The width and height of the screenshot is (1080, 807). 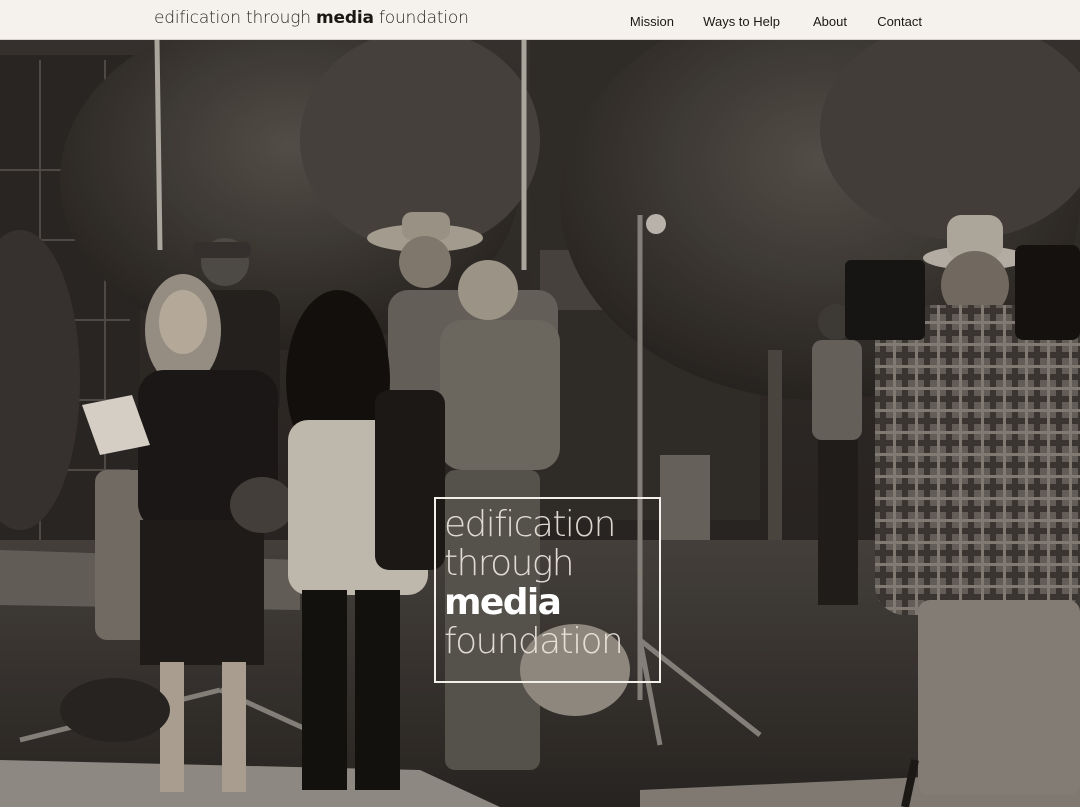 I want to click on brand-text-1: edification through, so click(x=235, y=18).